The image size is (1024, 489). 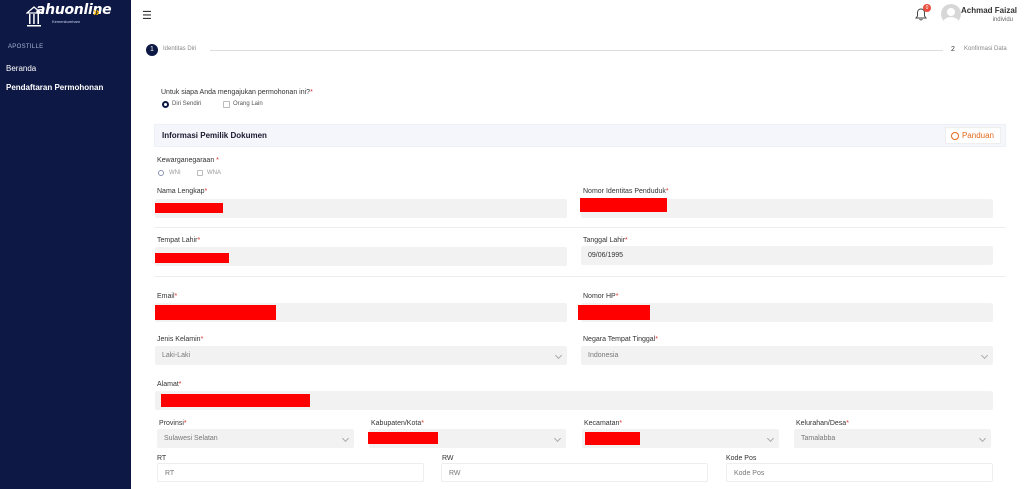 What do you see at coordinates (574, 472) in the screenshot?
I see `rw-input: RW` at bounding box center [574, 472].